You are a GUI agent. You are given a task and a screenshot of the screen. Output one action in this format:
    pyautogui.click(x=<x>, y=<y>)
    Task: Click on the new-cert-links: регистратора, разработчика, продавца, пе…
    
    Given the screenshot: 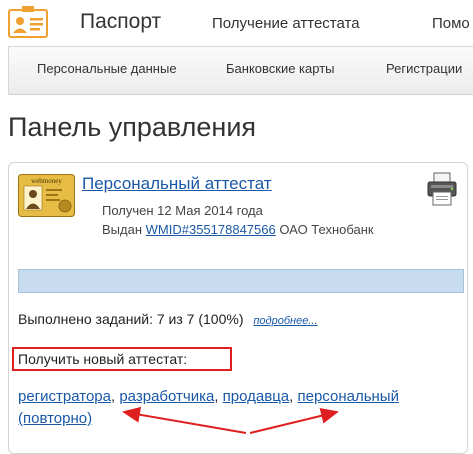 What is the action you would take?
    pyautogui.click(x=208, y=407)
    